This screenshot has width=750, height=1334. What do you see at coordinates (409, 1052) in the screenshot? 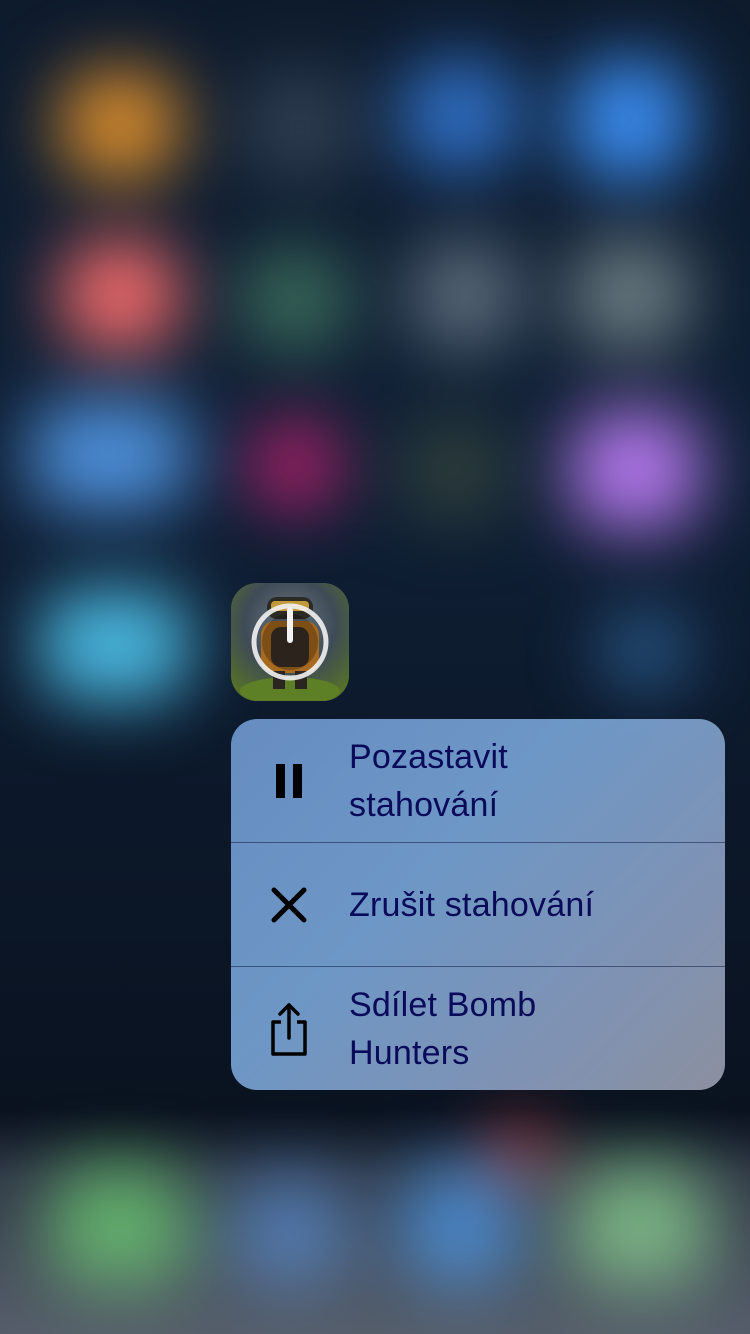
I see `label-line-2: Hunters` at bounding box center [409, 1052].